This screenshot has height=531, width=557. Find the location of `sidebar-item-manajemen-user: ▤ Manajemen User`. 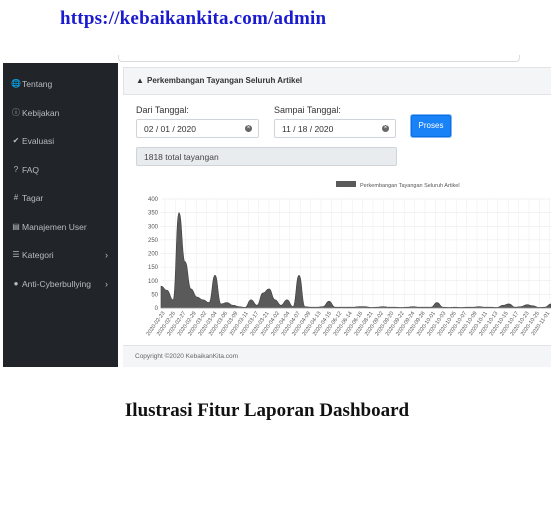

sidebar-item-manajemen-user: ▤ Manajemen User is located at coordinates (60, 227).